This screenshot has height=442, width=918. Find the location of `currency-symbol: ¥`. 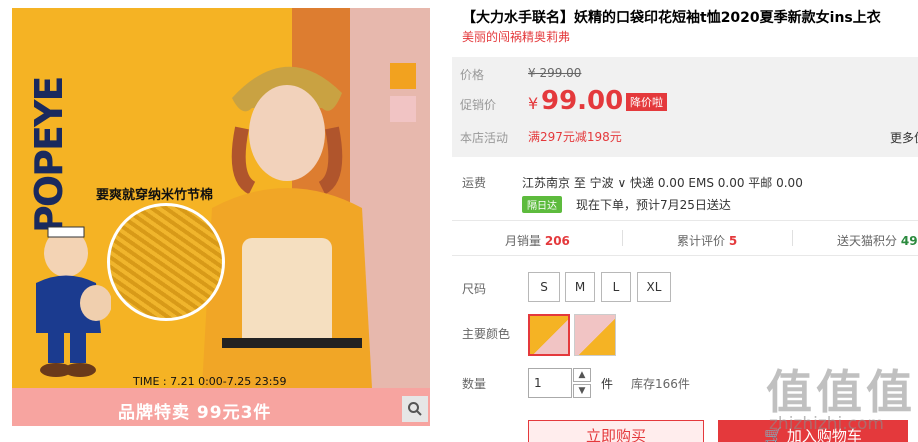

currency-symbol: ¥ is located at coordinates (533, 103).